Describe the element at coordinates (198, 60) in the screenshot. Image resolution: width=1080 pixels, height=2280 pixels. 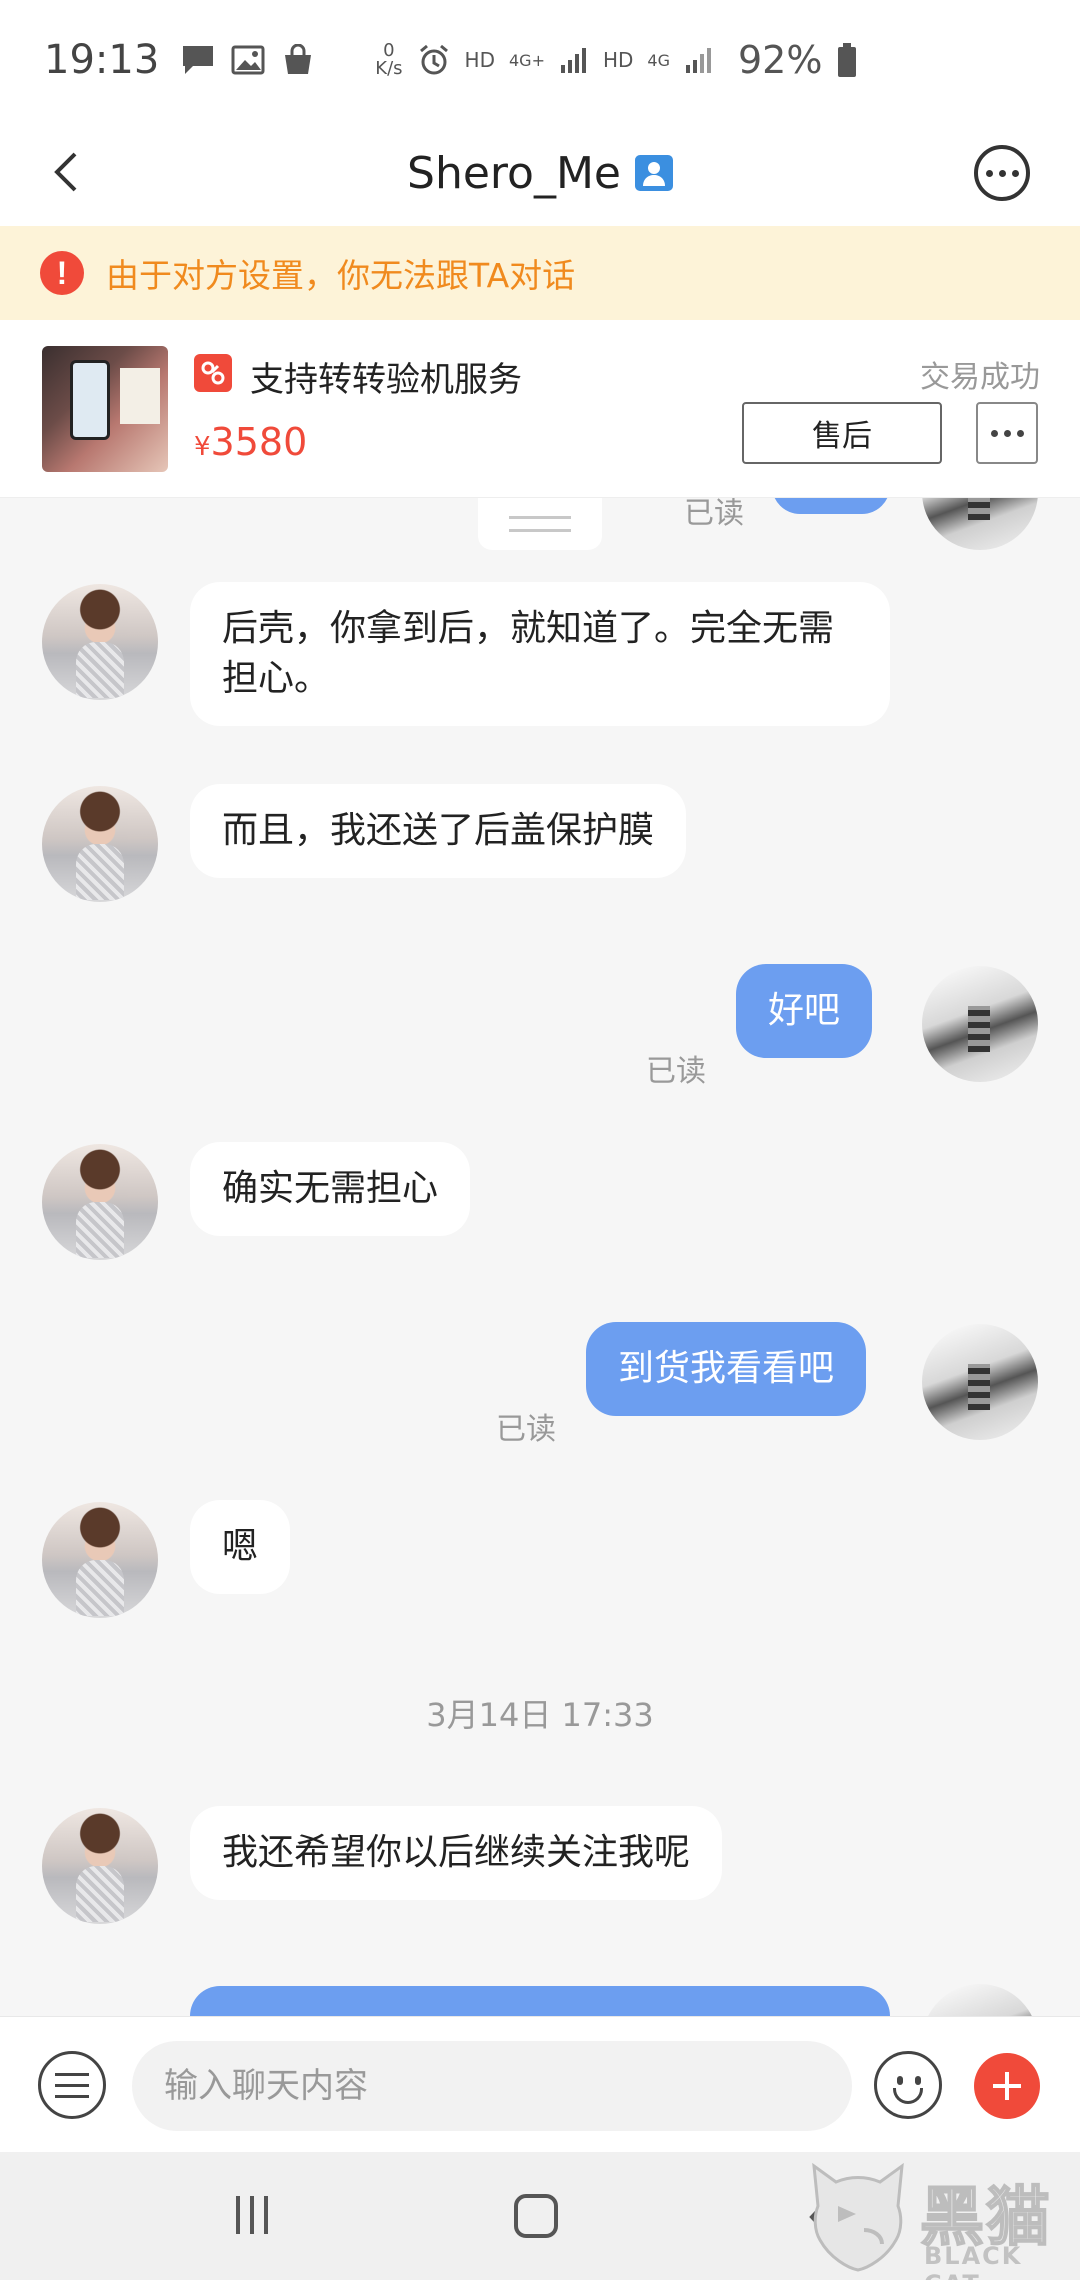
I see `message-icon` at that location.